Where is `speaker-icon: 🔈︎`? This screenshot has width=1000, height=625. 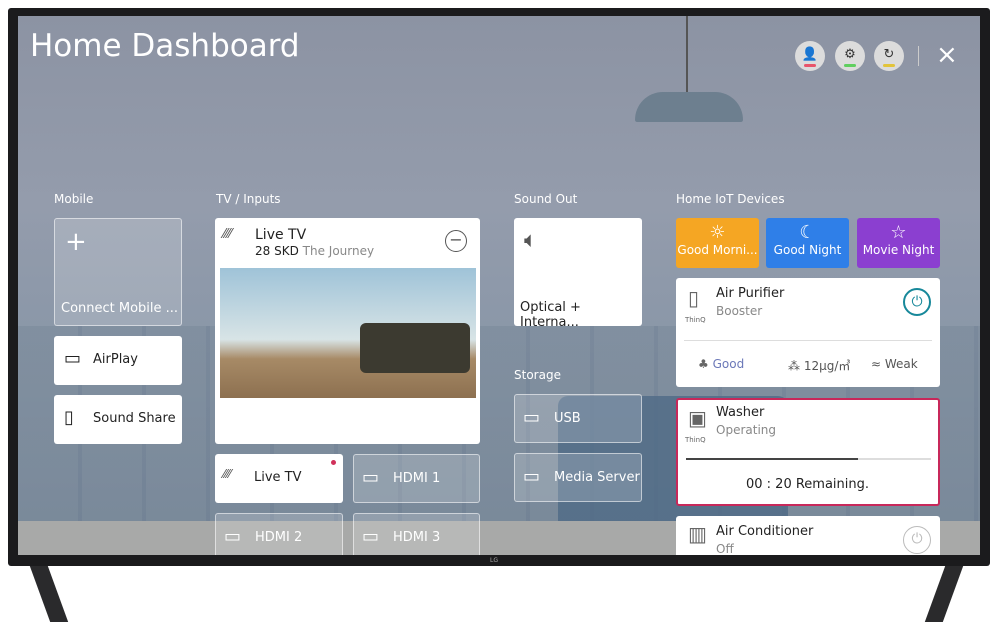 speaker-icon: 🔈︎ is located at coordinates (531, 240).